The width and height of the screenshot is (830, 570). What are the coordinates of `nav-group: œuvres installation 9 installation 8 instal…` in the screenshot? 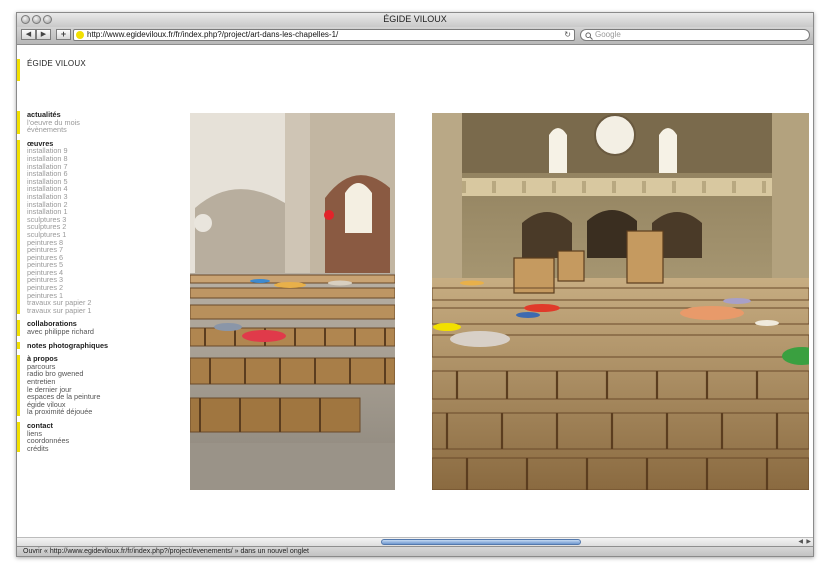 It's located at (97, 227).